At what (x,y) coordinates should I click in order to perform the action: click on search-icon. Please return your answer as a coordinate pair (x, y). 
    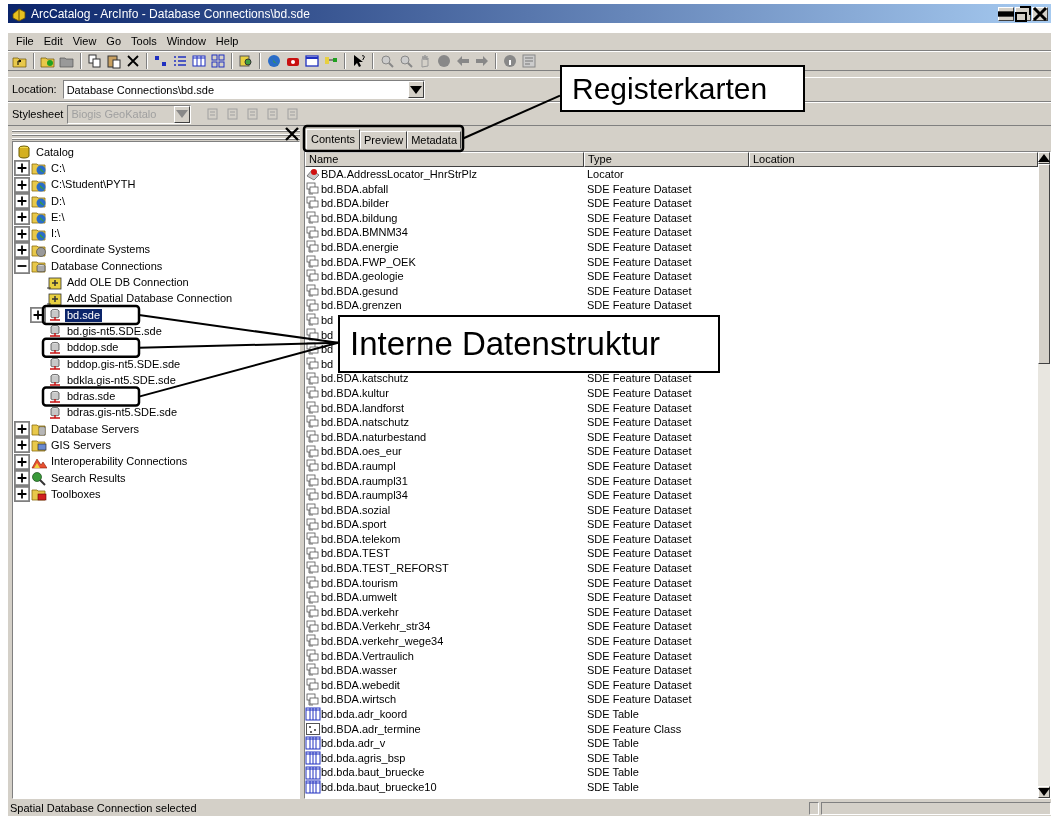
    Looking at the image, I should click on (246, 61).